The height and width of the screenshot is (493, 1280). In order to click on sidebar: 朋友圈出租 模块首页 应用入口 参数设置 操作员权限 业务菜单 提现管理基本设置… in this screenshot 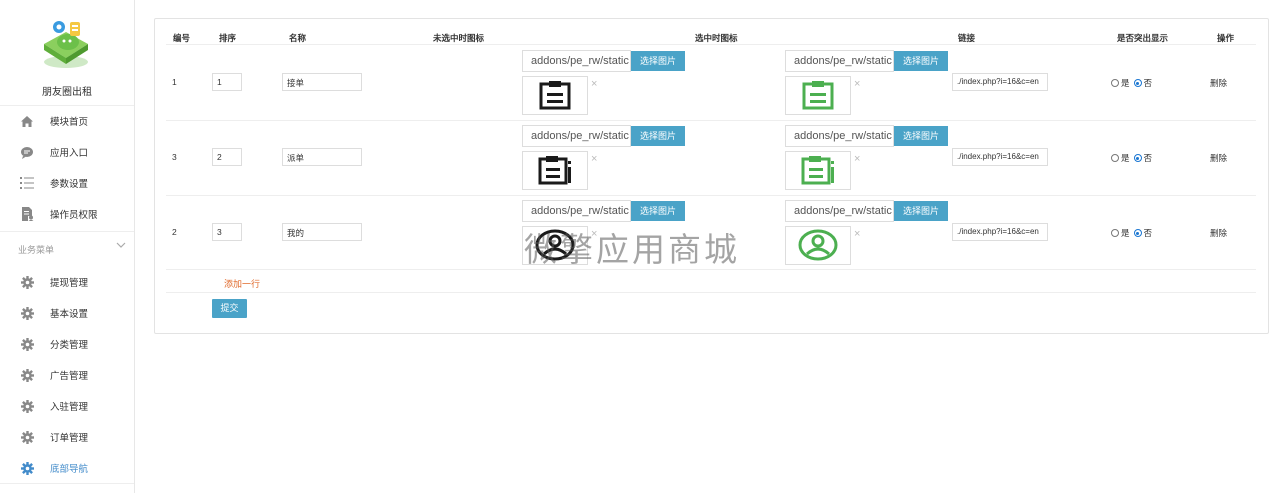, I will do `click(67, 246)`.